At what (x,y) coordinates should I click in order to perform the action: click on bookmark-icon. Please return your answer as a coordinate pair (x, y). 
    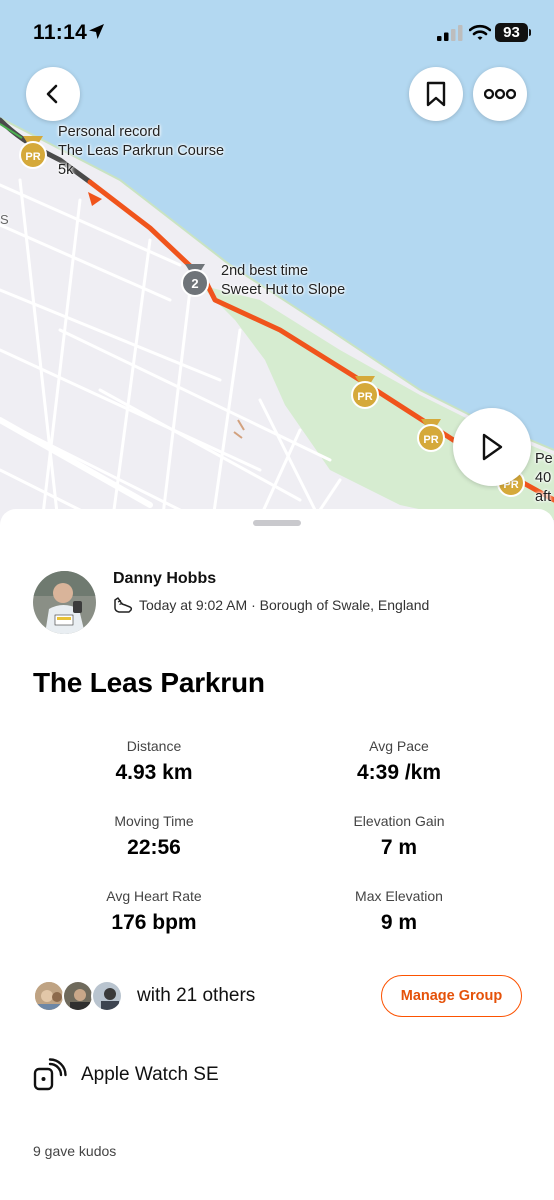
    Looking at the image, I should click on (436, 94).